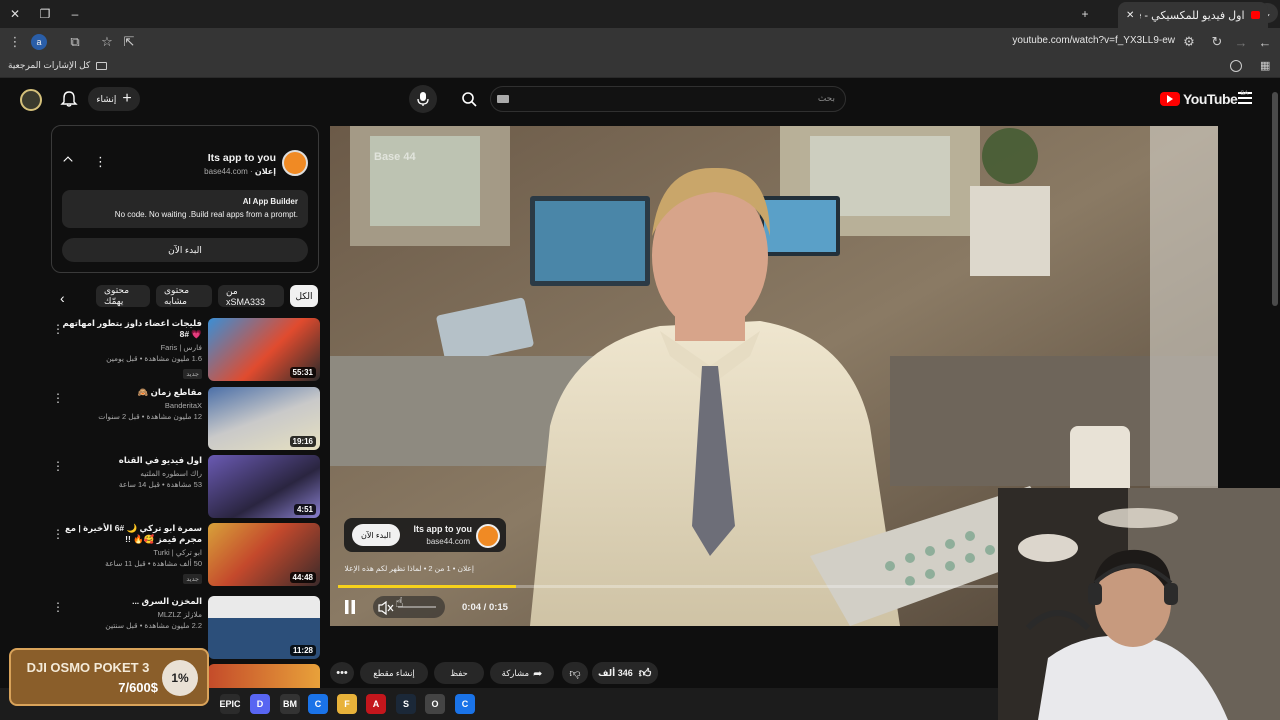 Image resolution: width=1280 pixels, height=720 pixels. I want to click on tab-title: اول فيديو للمكسيكي - YouTube, so click(1192, 15).